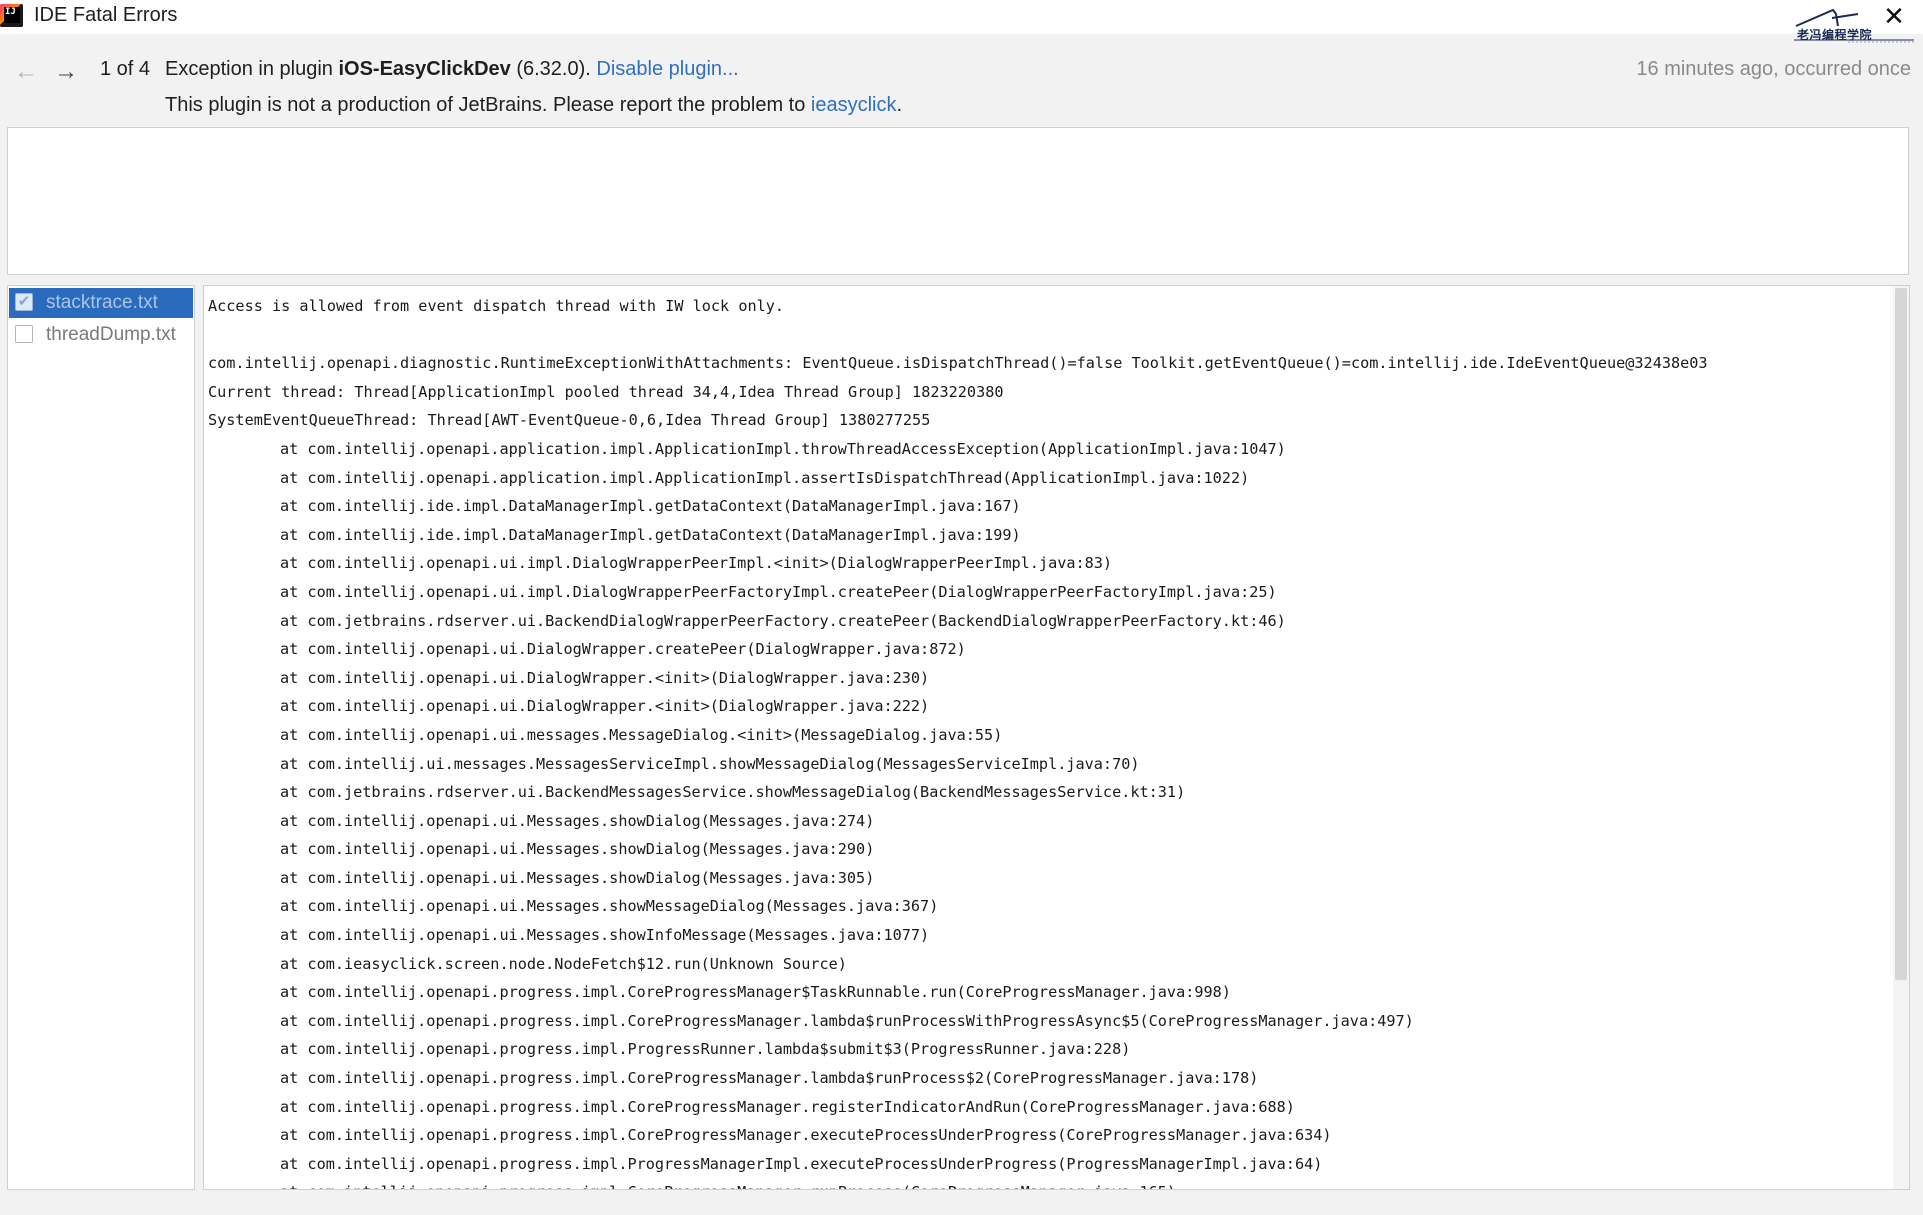 The image size is (1923, 1215). I want to click on vertical-scrollbar, so click(1901, 737).